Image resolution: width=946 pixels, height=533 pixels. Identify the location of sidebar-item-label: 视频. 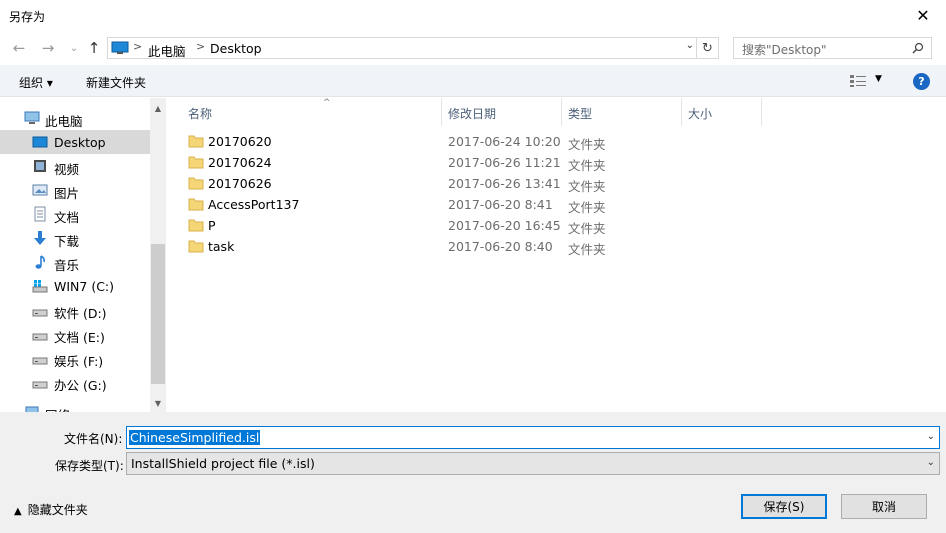
(67, 169).